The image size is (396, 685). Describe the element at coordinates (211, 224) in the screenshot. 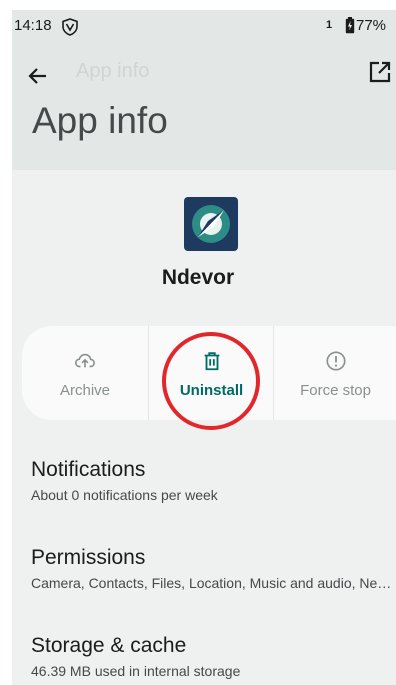

I see `ndevor-app-icon` at that location.